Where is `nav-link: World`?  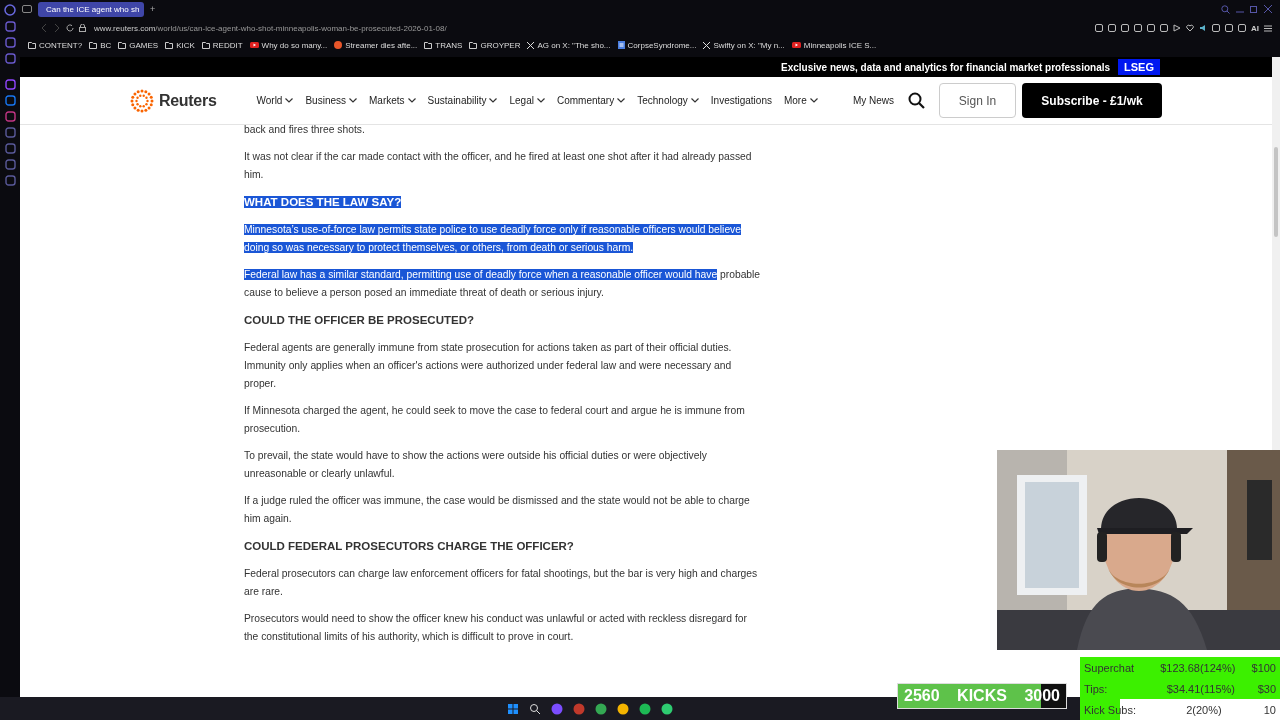 nav-link: World is located at coordinates (275, 100).